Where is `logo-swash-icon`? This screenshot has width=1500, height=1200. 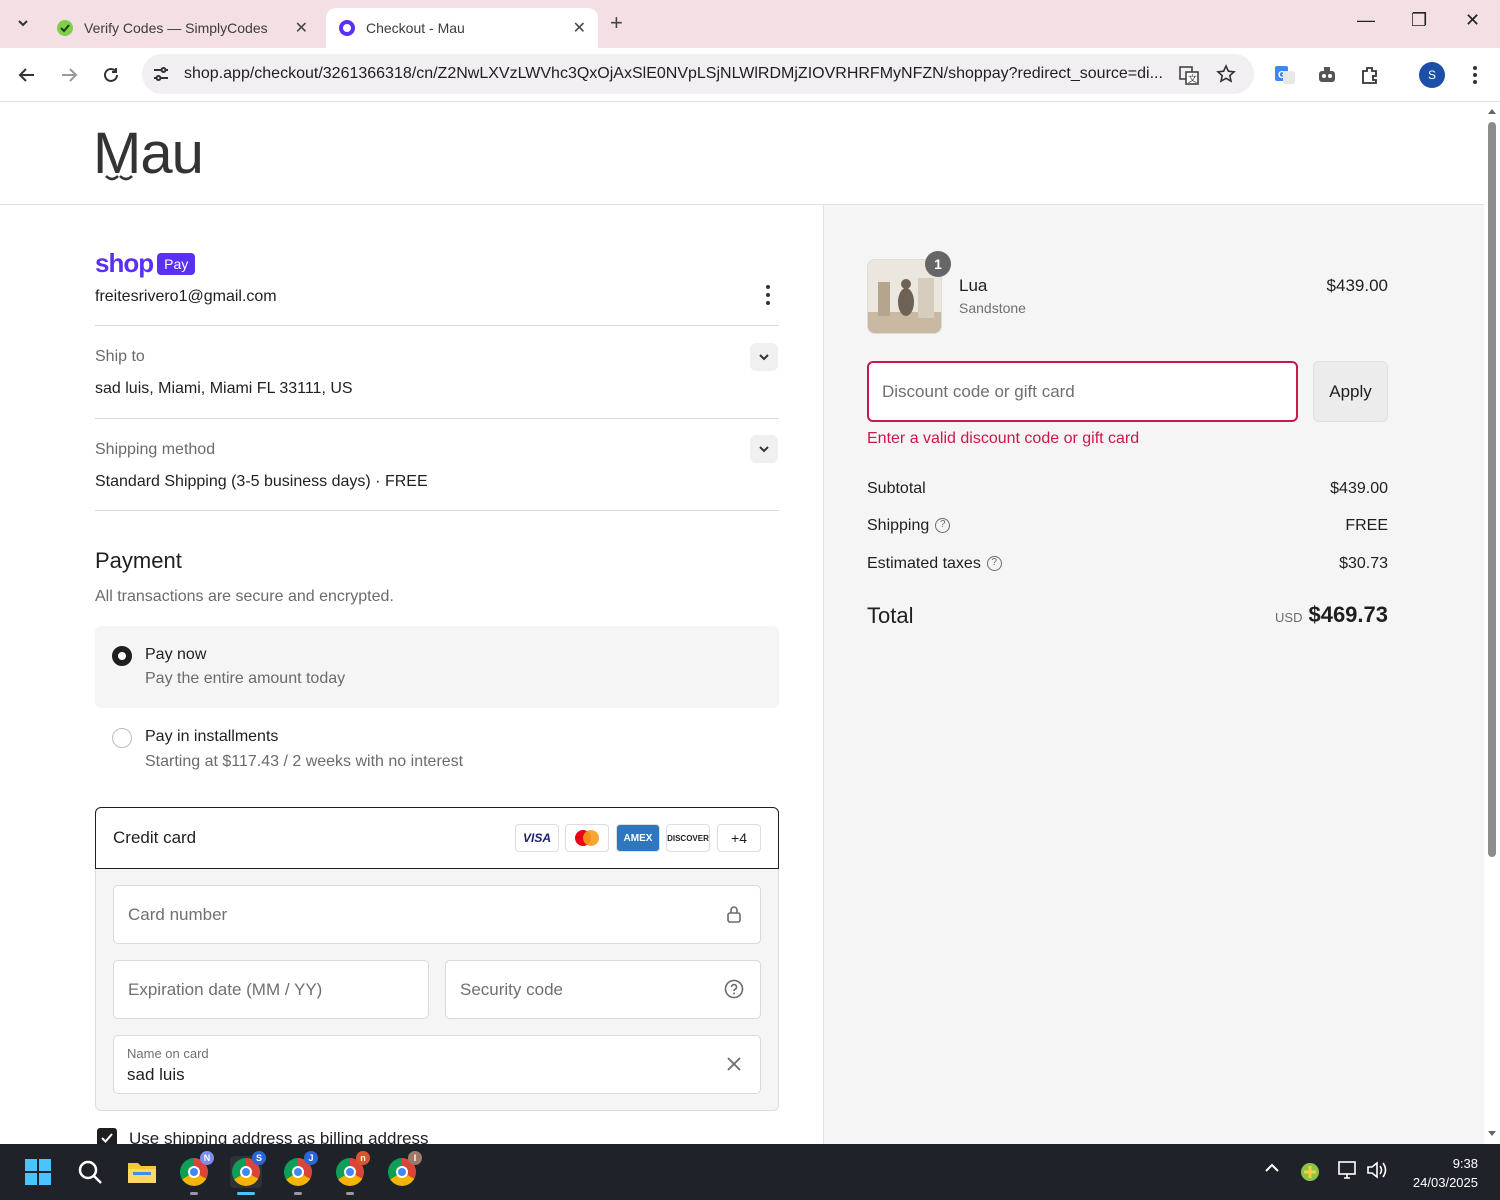
logo-swash-icon is located at coordinates (119, 178).